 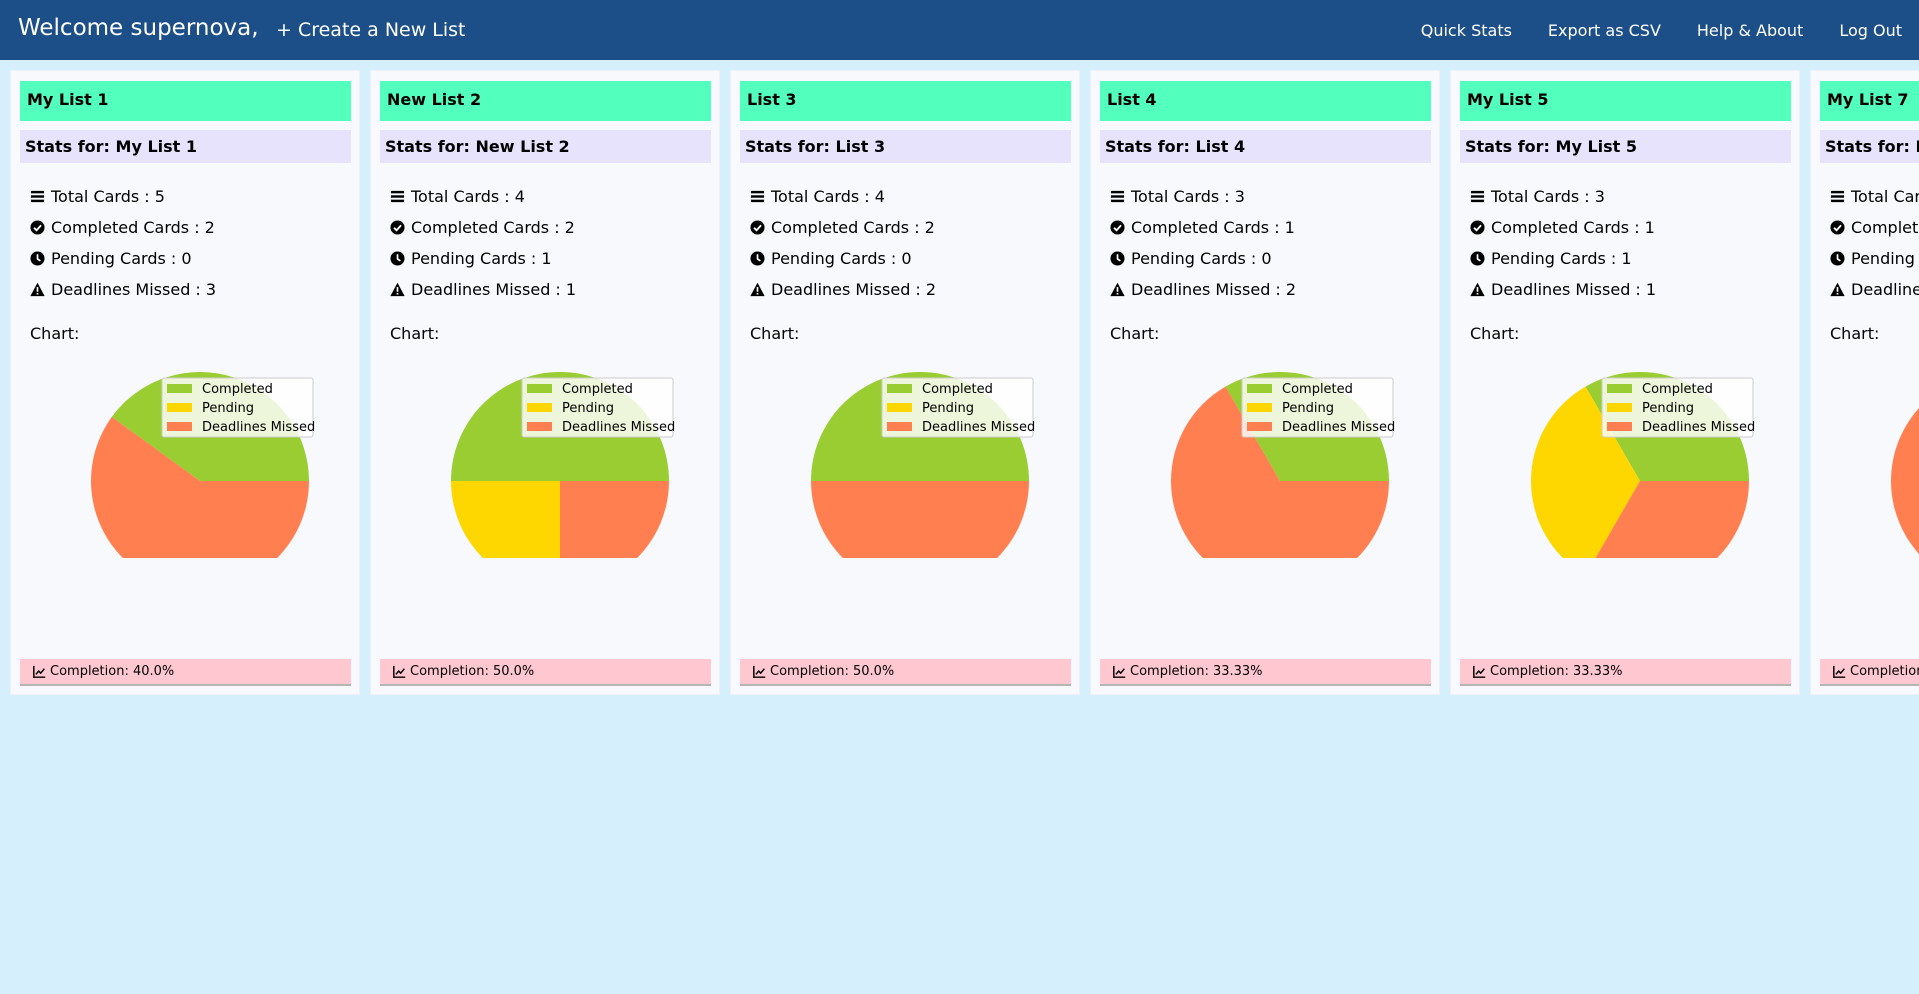 I want to click on completion-bar: Completion: 33.33%, so click(x=1265, y=672).